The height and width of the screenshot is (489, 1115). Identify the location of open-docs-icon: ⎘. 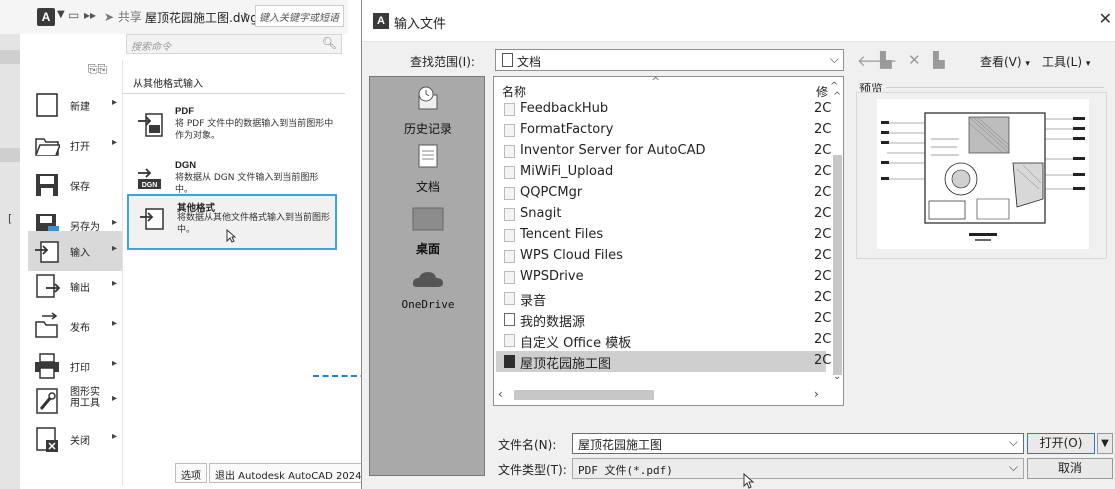
(103, 69).